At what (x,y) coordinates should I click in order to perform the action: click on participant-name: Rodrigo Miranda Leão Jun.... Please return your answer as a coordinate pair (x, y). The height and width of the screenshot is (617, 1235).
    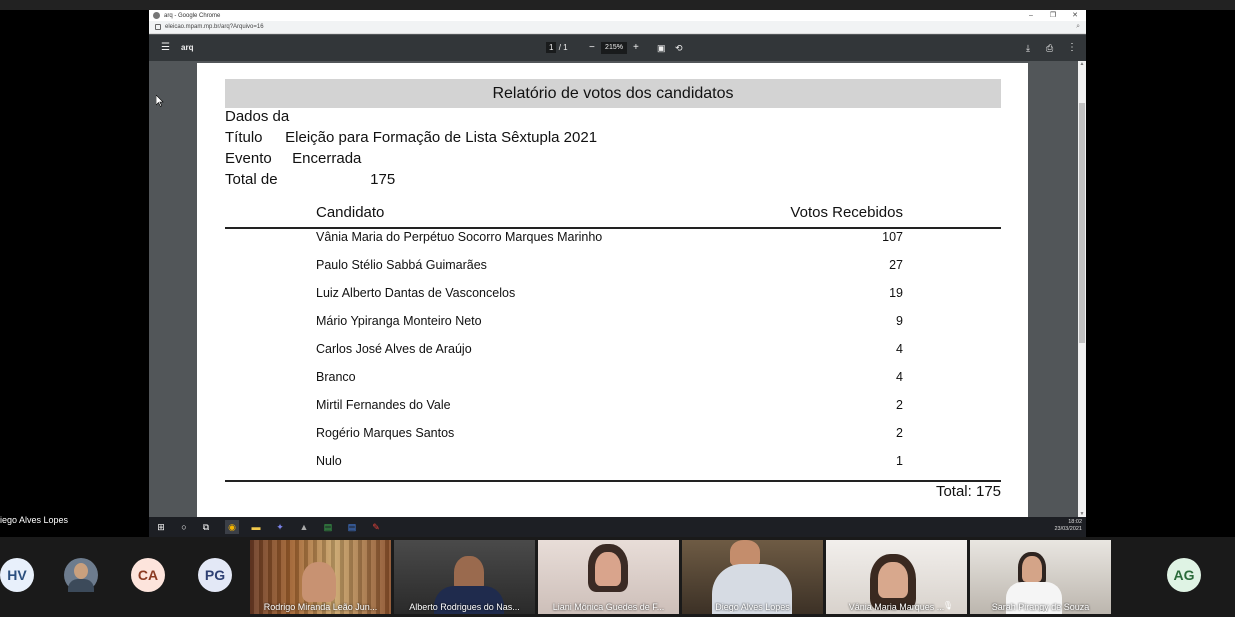
    Looking at the image, I should click on (320, 607).